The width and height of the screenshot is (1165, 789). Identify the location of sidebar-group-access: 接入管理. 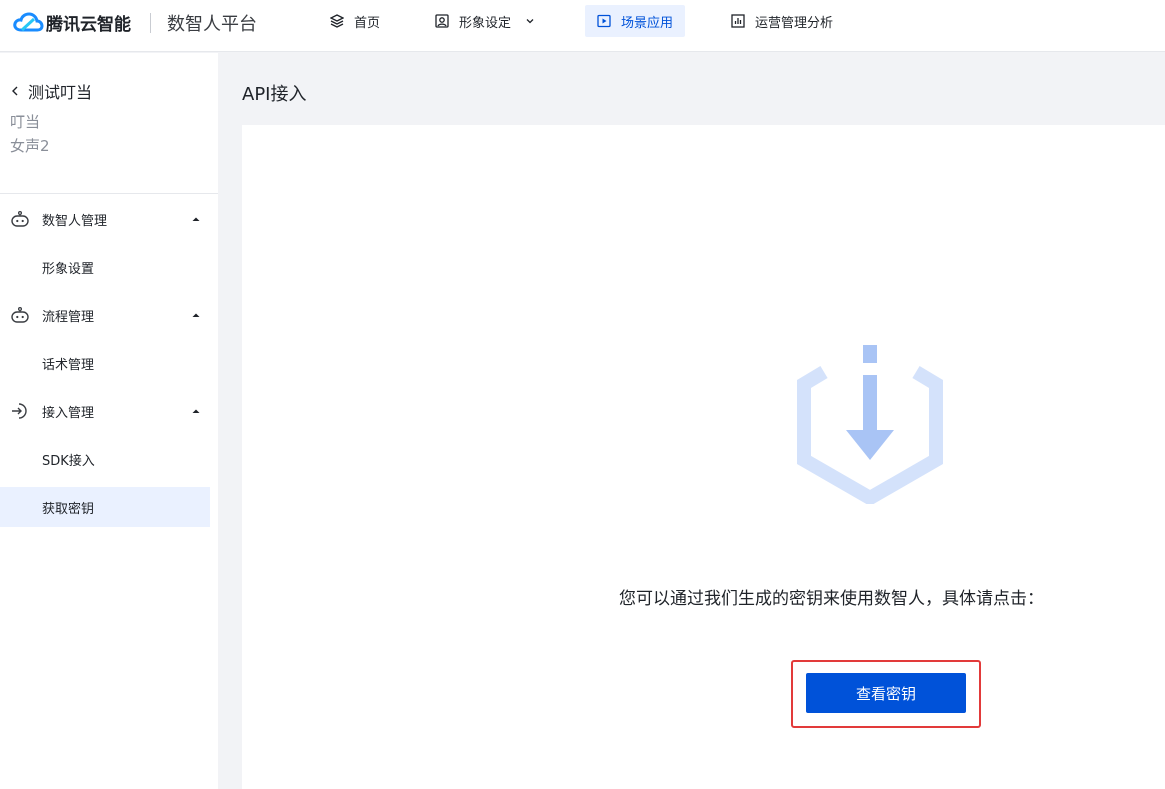
(109, 411).